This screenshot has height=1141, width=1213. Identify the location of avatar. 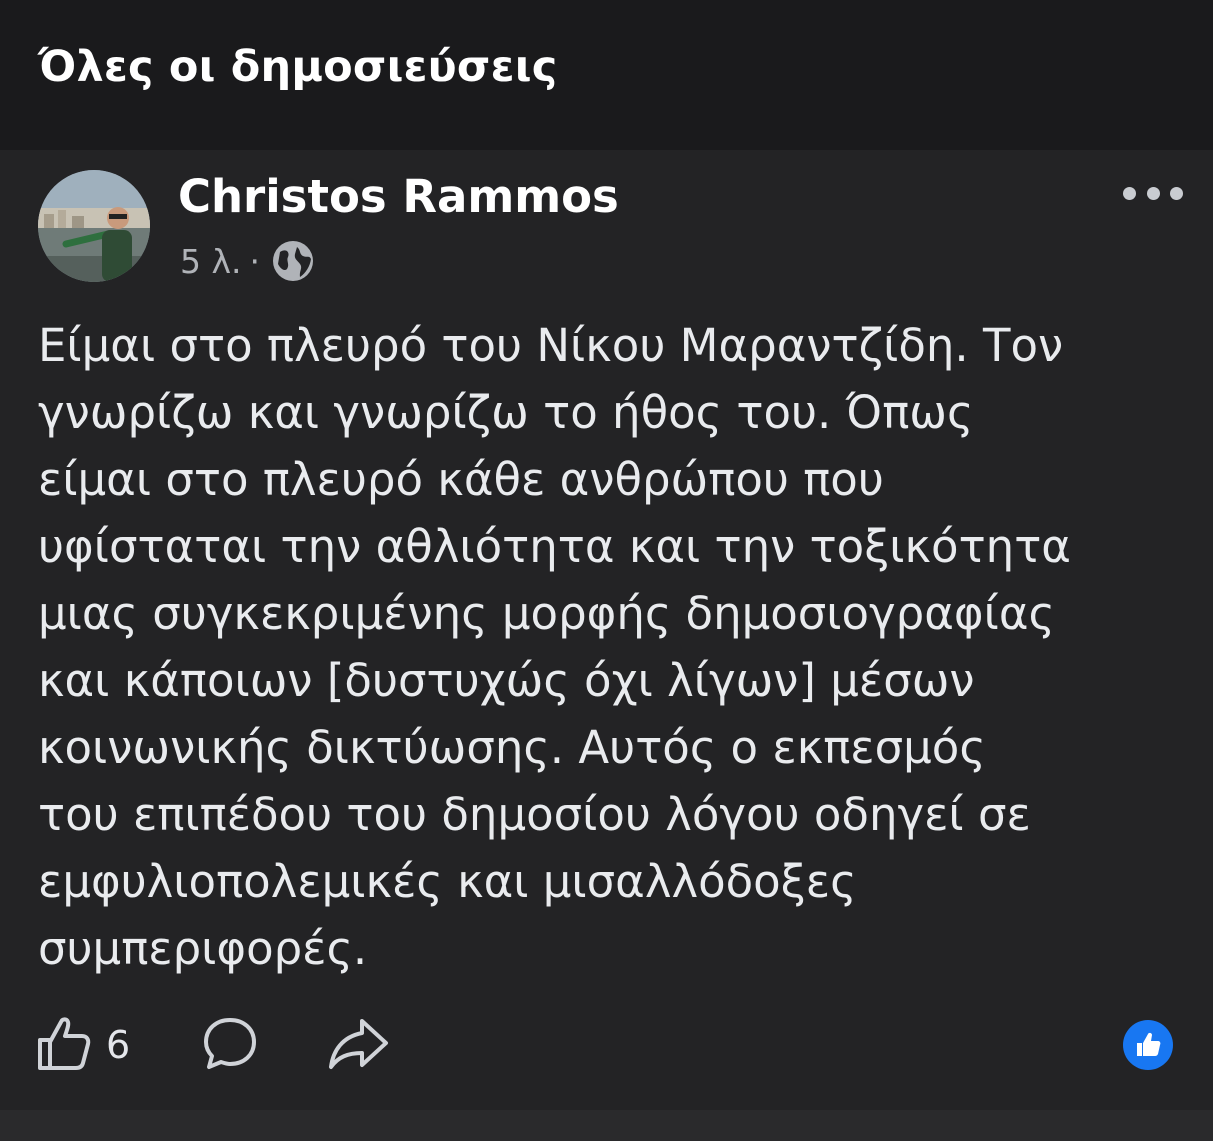
(94, 226).